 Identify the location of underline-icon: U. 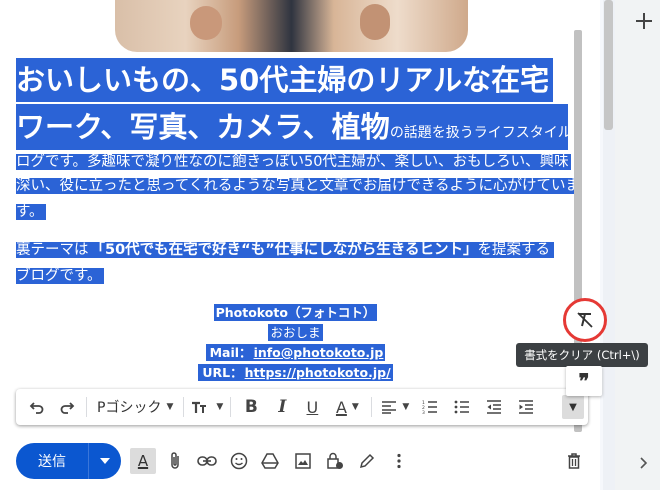
(312, 407).